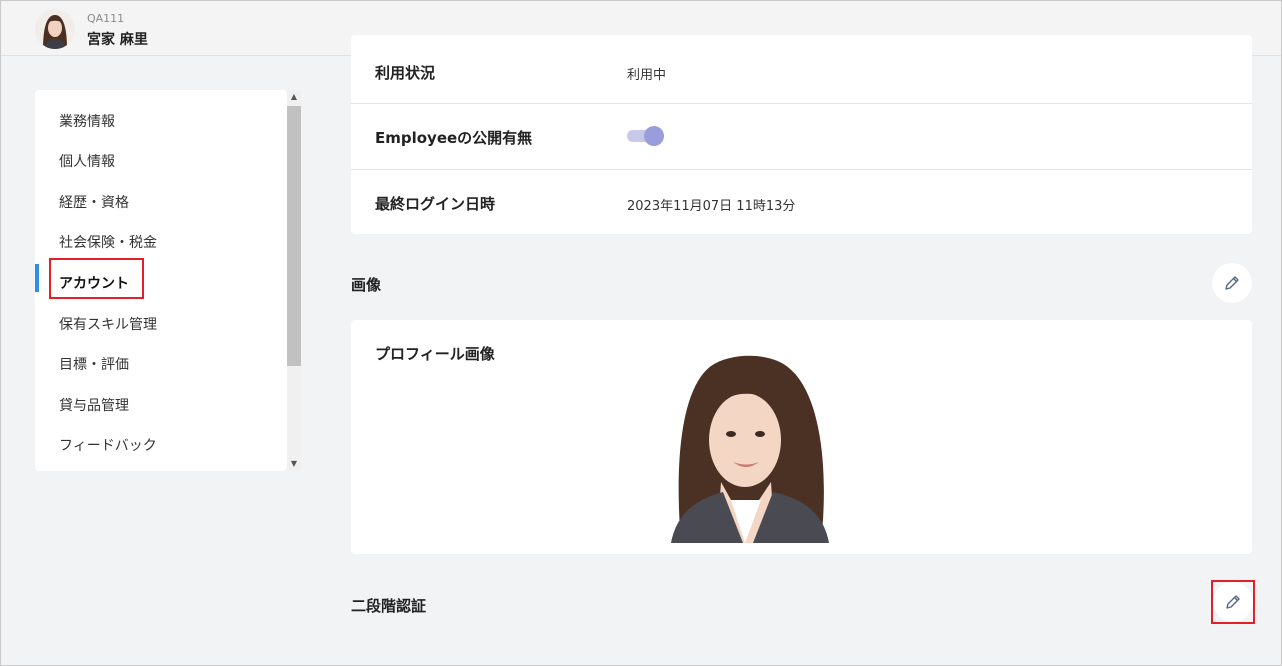 The image size is (1282, 666). Describe the element at coordinates (711, 206) in the screenshot. I see `last-login-value: 2023年11月07日 11時13分` at that location.